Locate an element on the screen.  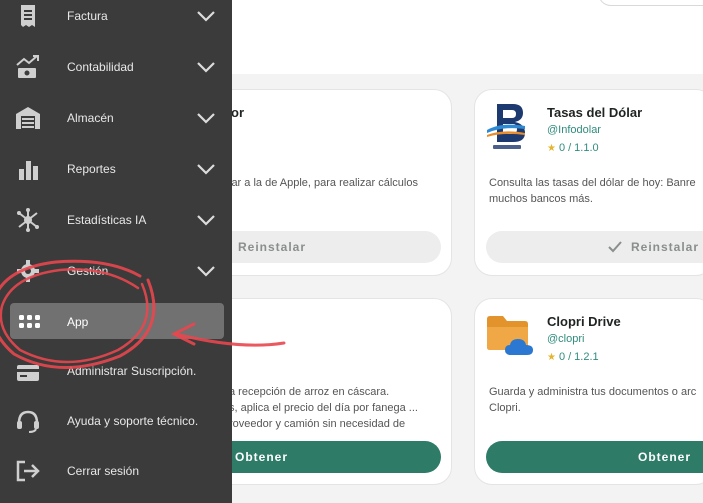
money-chart-icon is located at coordinates (27, 66).